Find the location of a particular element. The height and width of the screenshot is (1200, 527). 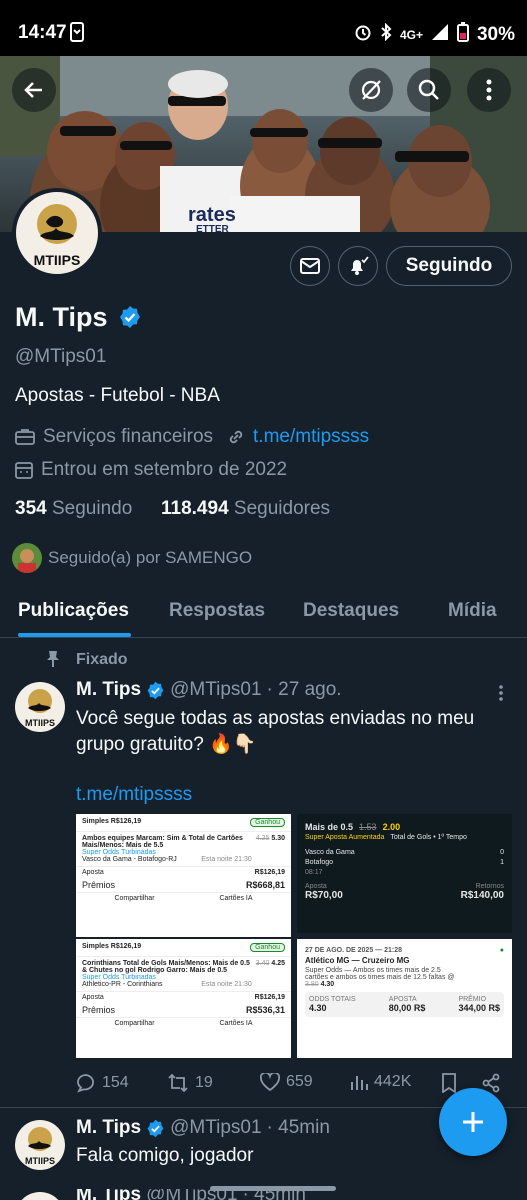

compose-button is located at coordinates (473, 1122).